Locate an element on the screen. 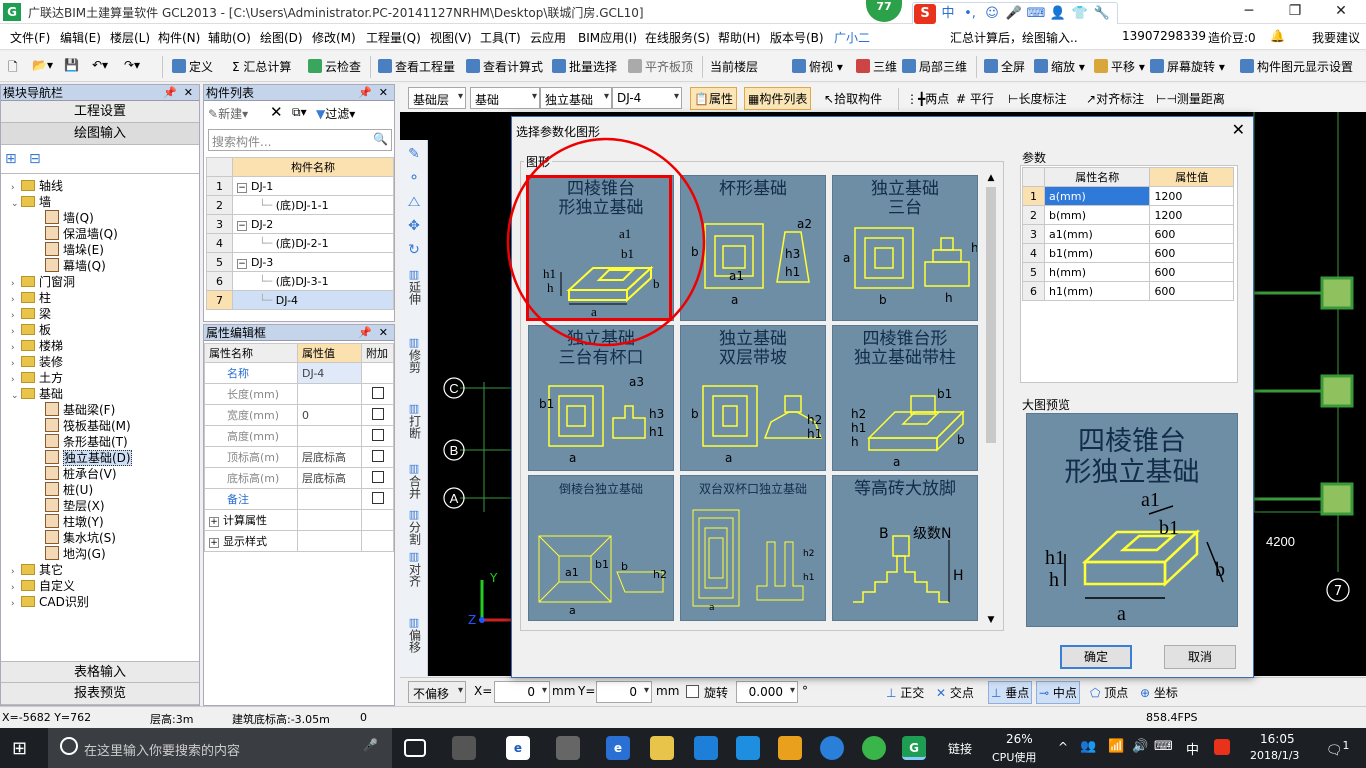  tree-item: › CAD识别 is located at coordinates (50, 602).